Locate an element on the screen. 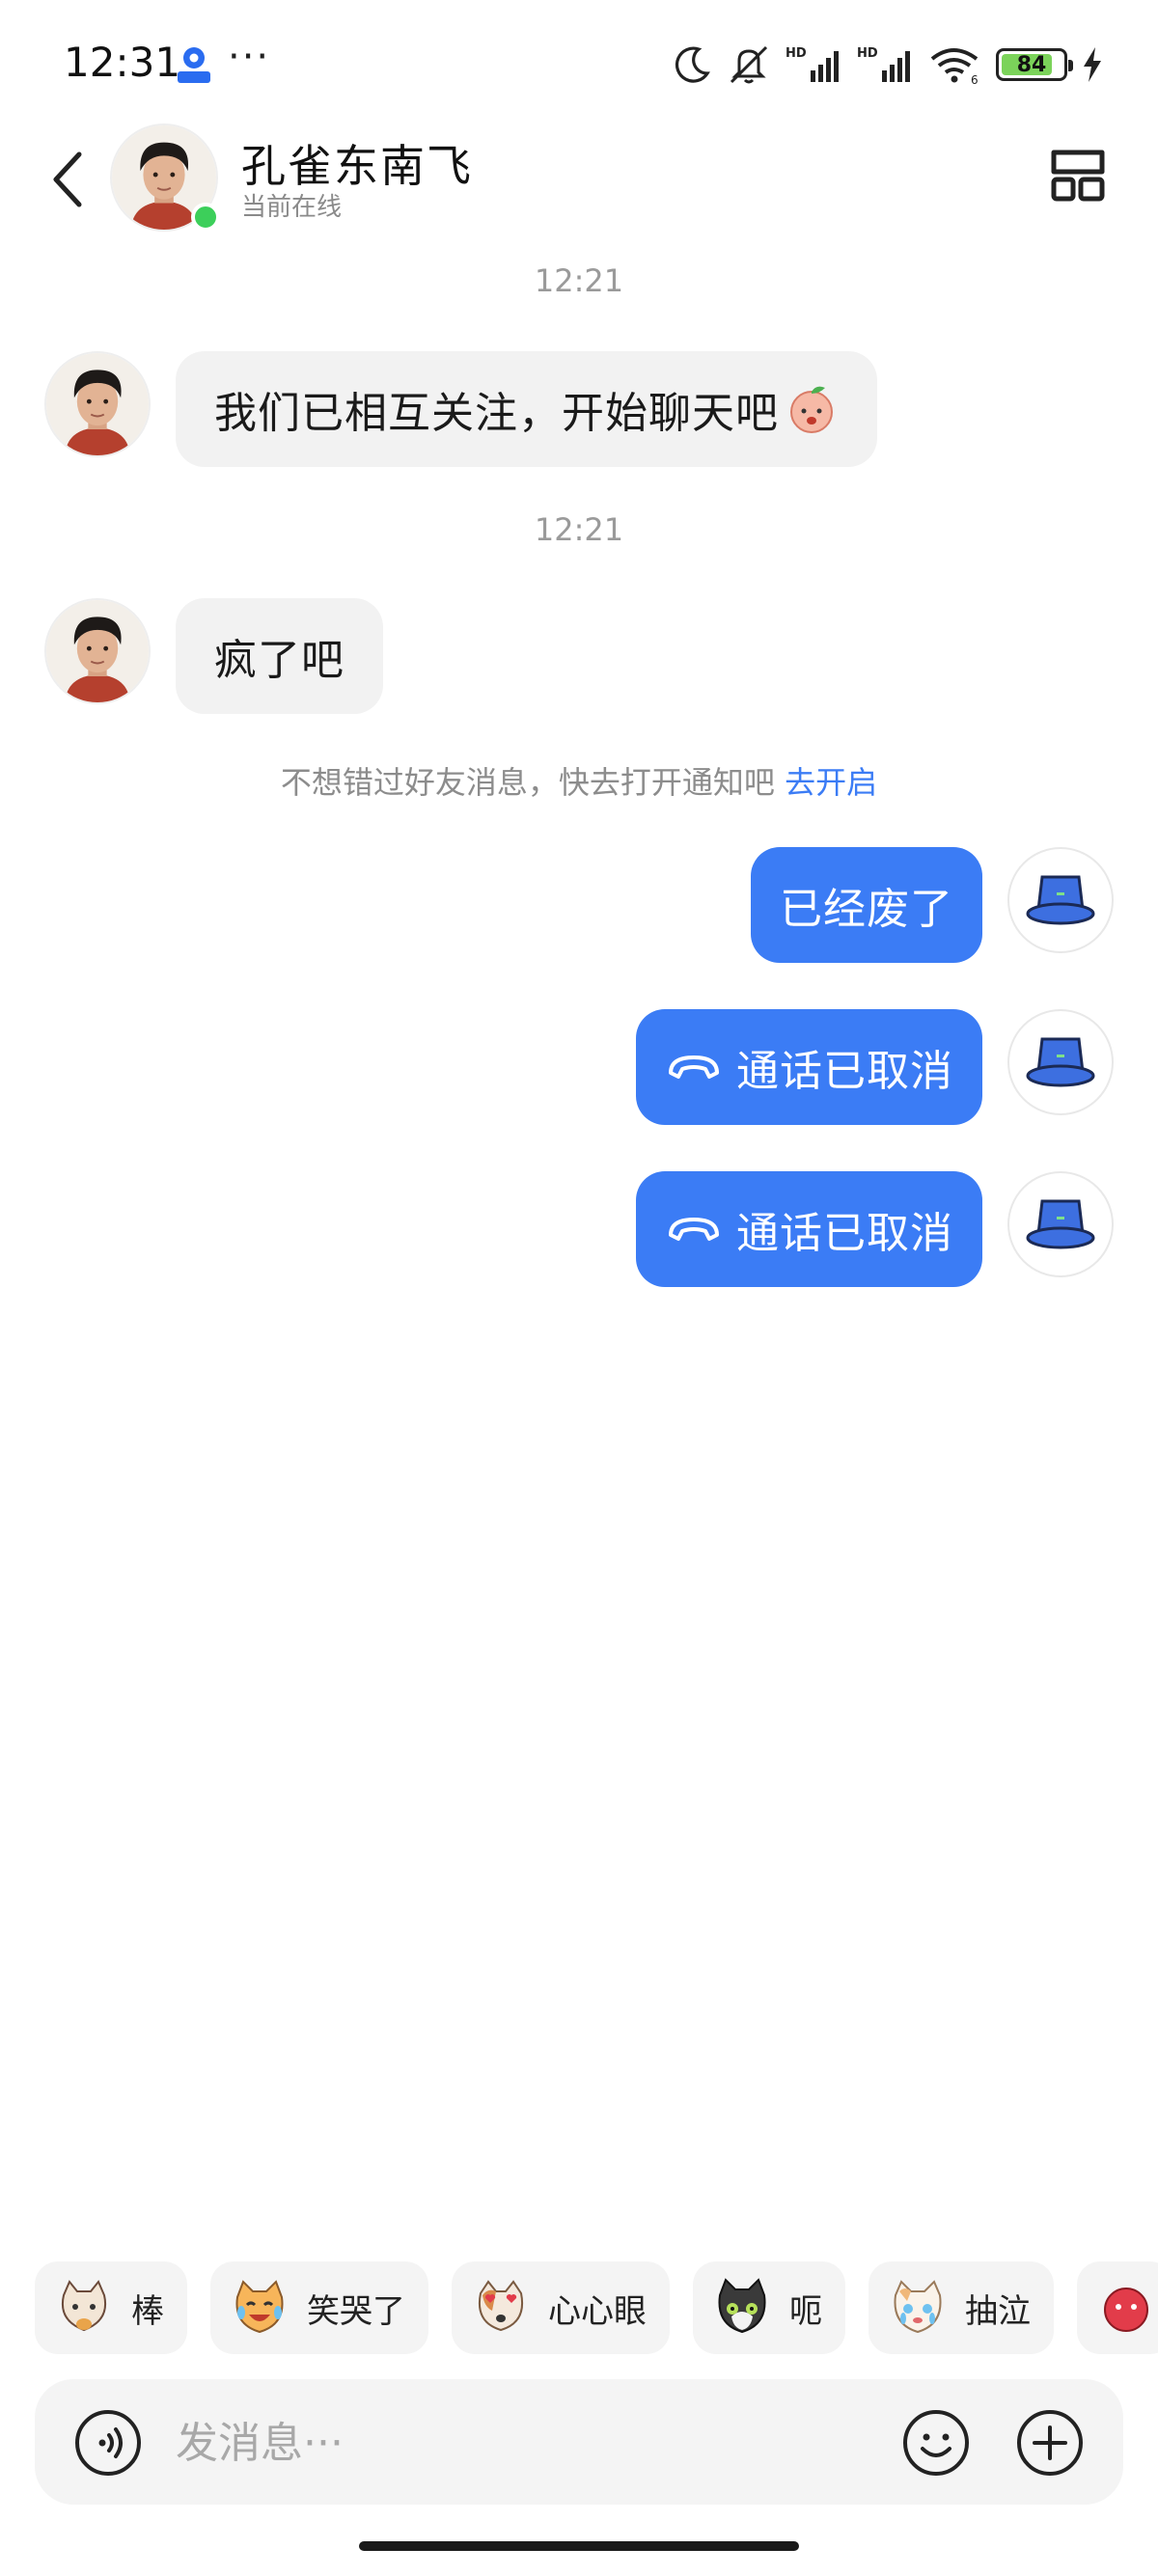 Image resolution: width=1158 pixels, height=2576 pixels. status-bar: 12:31 ··· HD HD 6 84 is located at coordinates (579, 64).